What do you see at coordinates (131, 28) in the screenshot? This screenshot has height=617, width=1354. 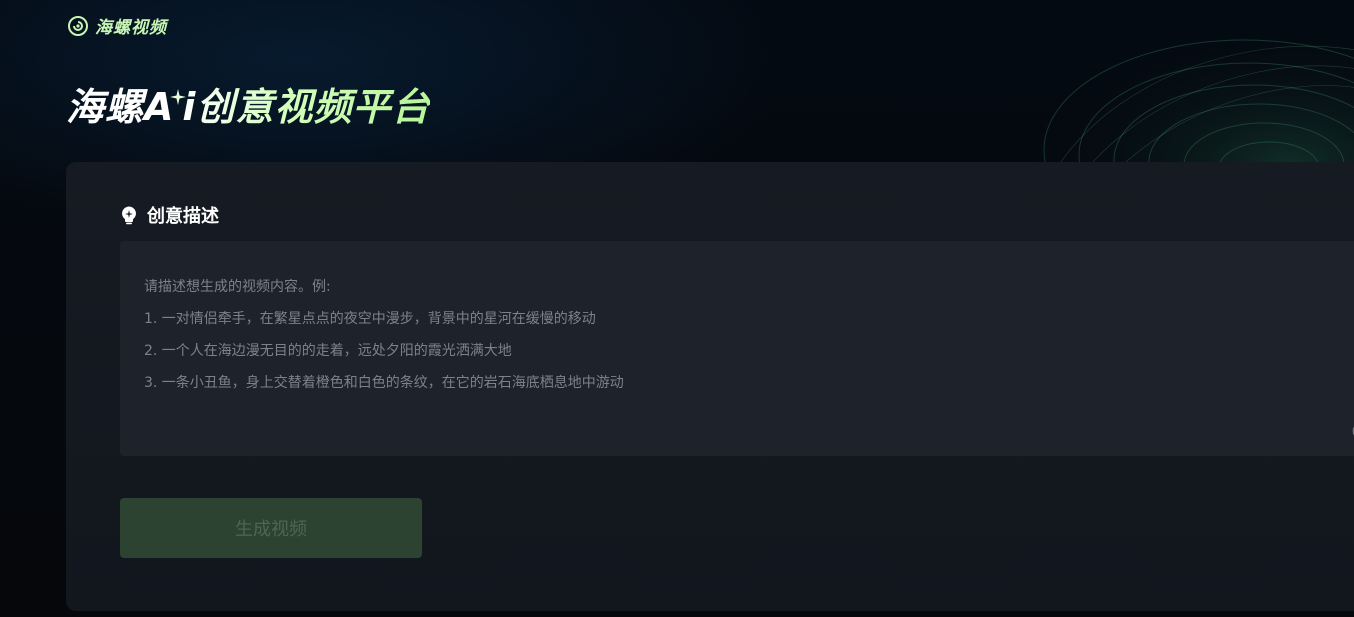 I see `brand-name: 海螺视频` at bounding box center [131, 28].